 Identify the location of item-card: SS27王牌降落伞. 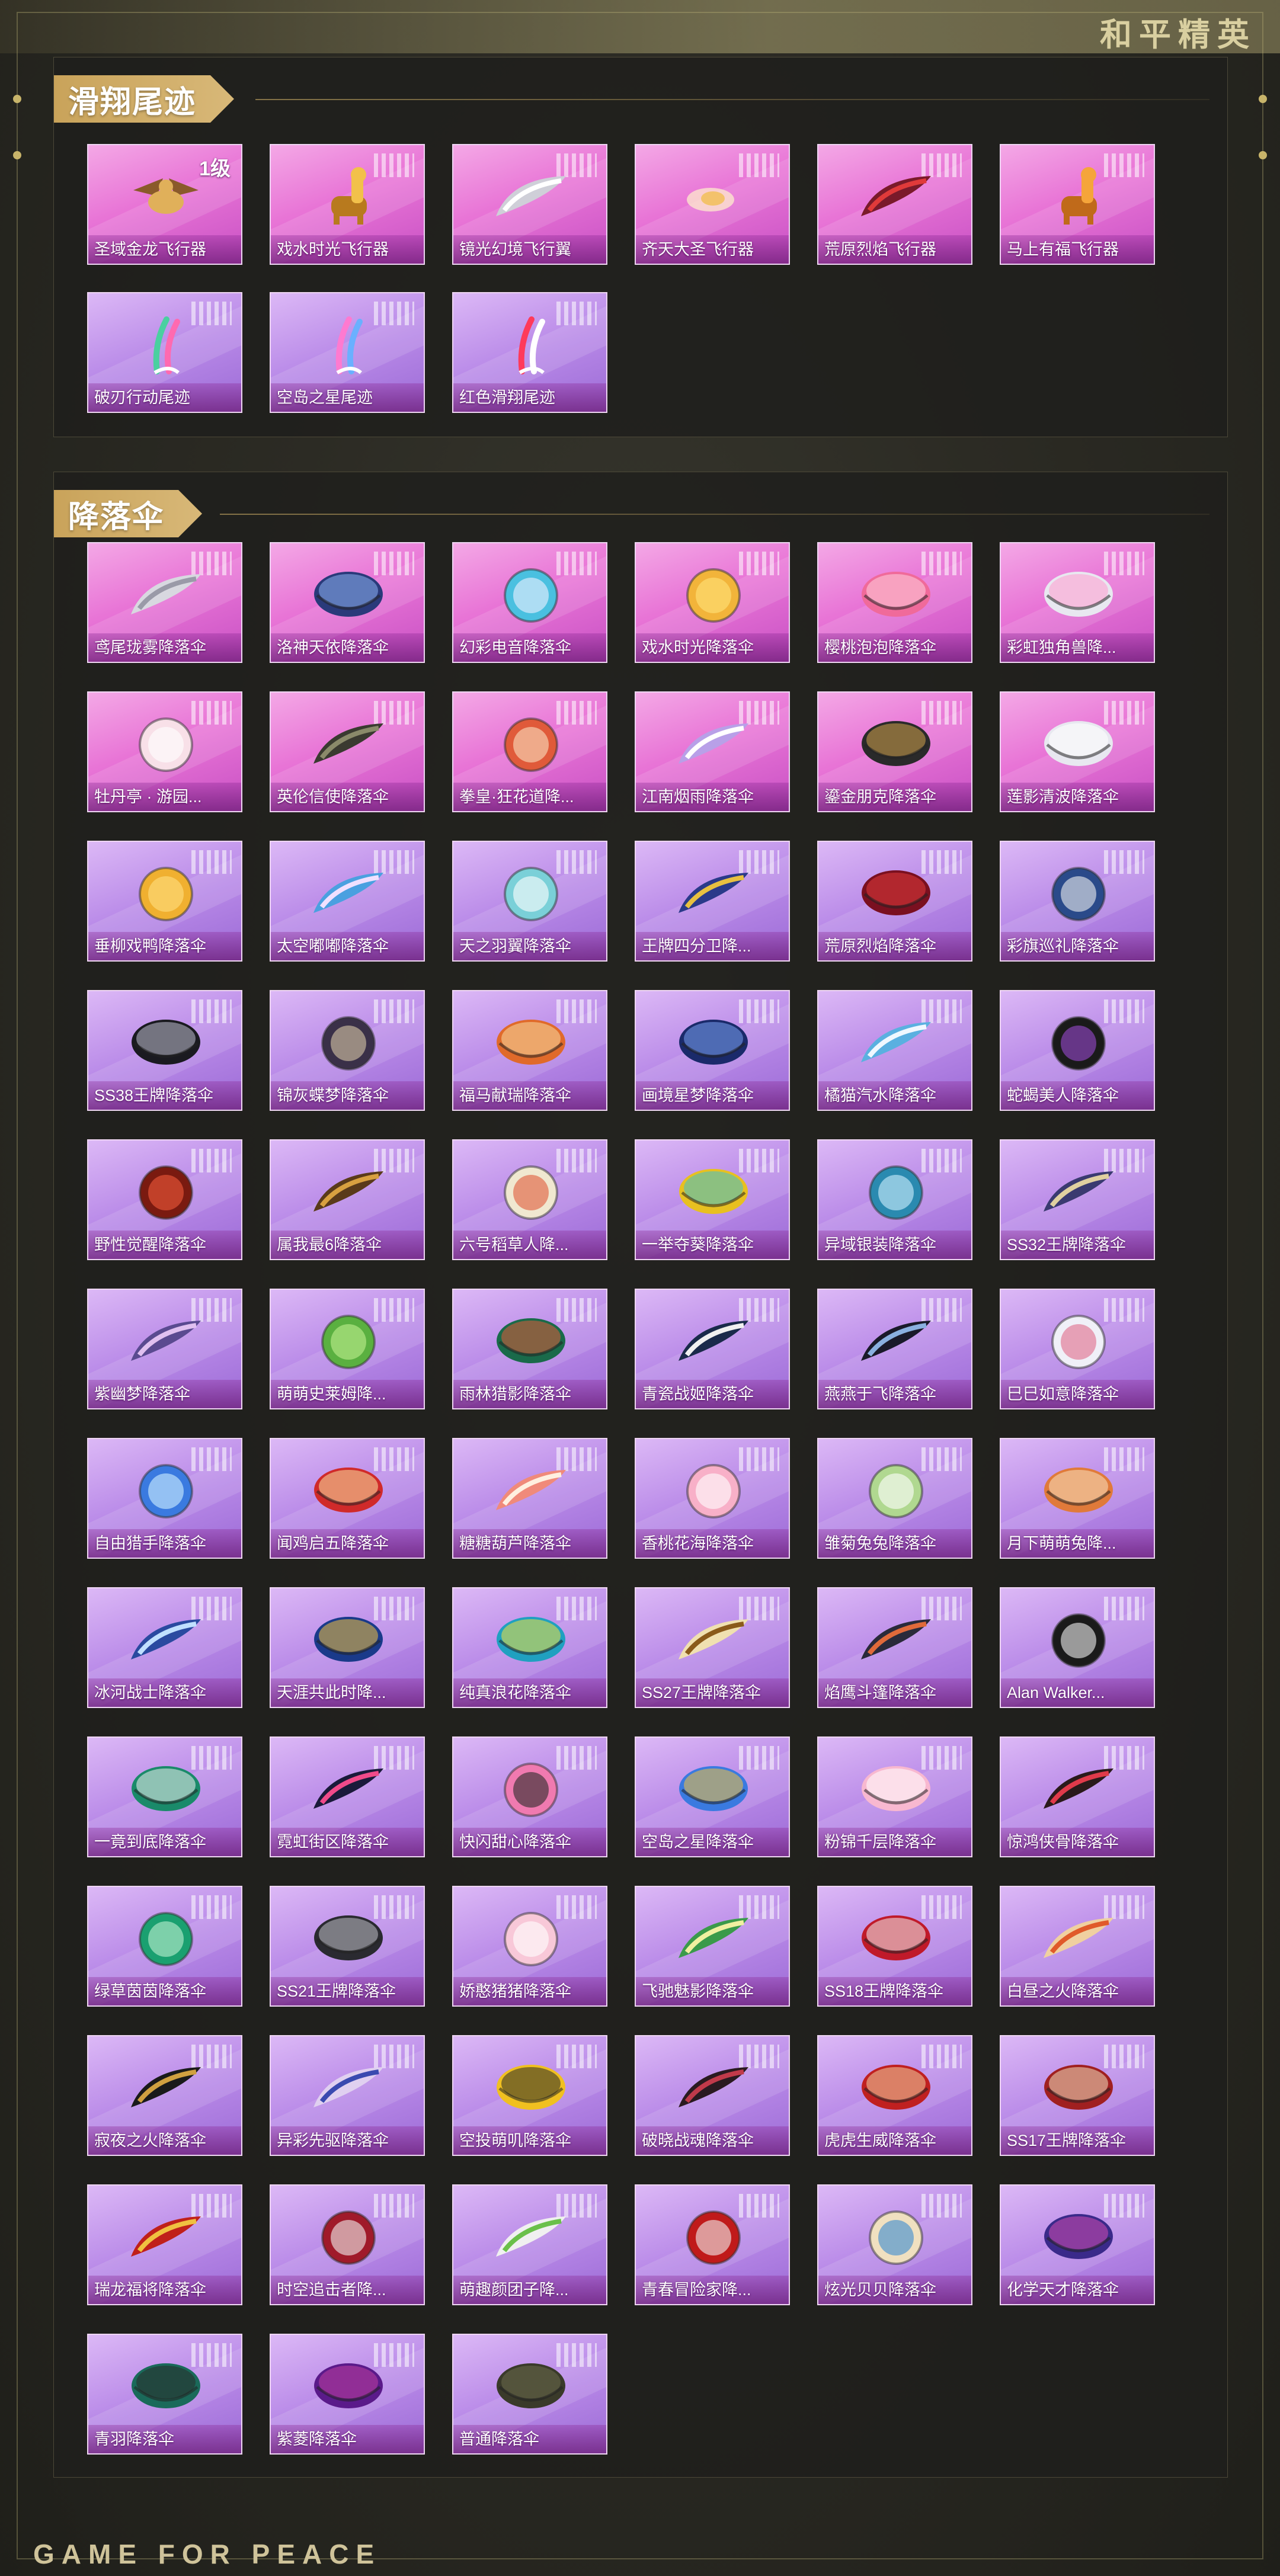
(712, 1647).